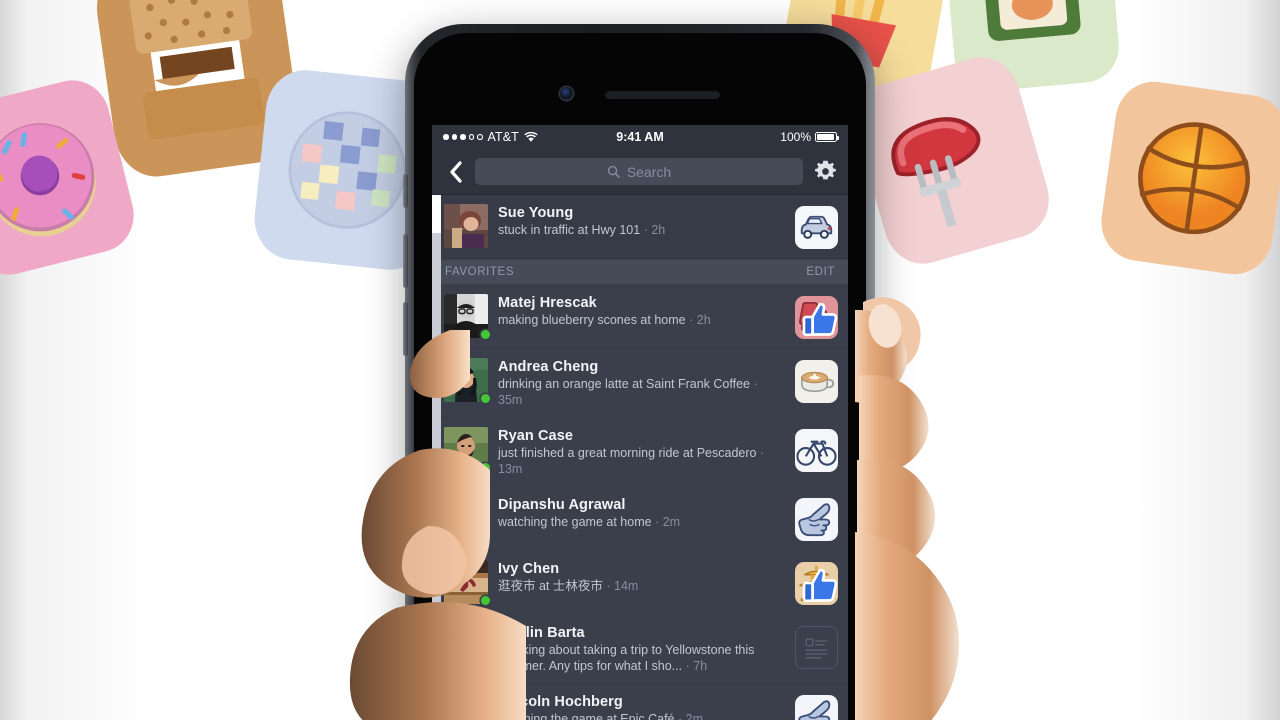 The image size is (1280, 720). What do you see at coordinates (816, 647) in the screenshot?
I see `article-placeholder-sticker` at bounding box center [816, 647].